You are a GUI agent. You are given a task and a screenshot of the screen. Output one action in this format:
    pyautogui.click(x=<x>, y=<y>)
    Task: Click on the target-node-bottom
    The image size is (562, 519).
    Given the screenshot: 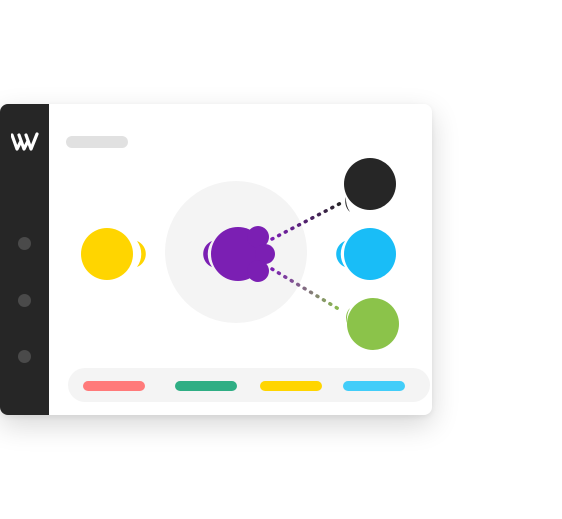 What is the action you would take?
    pyautogui.click(x=372, y=324)
    